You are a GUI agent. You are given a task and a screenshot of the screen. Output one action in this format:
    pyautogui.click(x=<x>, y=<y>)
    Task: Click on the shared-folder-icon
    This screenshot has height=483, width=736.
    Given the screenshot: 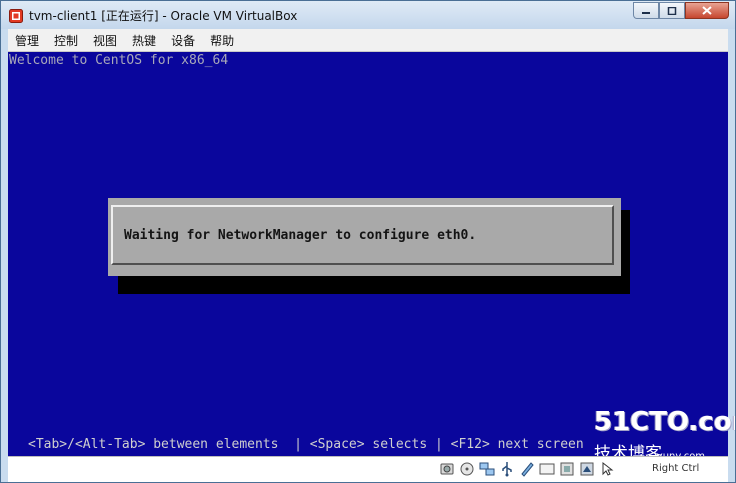 What is the action you would take?
    pyautogui.click(x=526, y=468)
    